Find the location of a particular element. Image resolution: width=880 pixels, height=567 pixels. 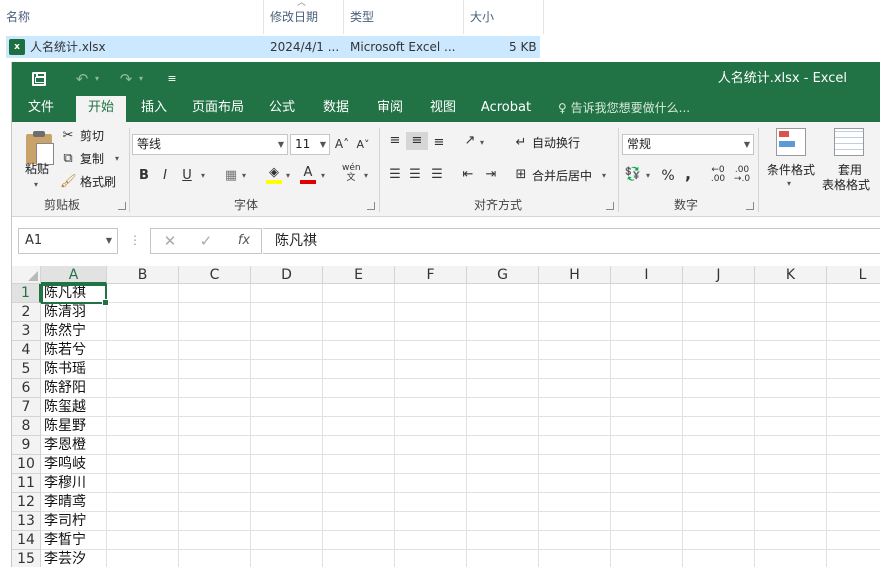

row-header: 4 is located at coordinates (26, 350).